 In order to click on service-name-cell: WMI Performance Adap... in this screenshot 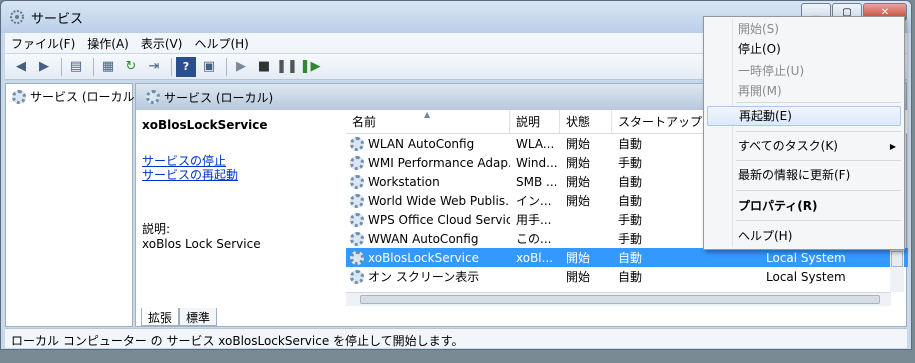, I will do `click(428, 162)`.